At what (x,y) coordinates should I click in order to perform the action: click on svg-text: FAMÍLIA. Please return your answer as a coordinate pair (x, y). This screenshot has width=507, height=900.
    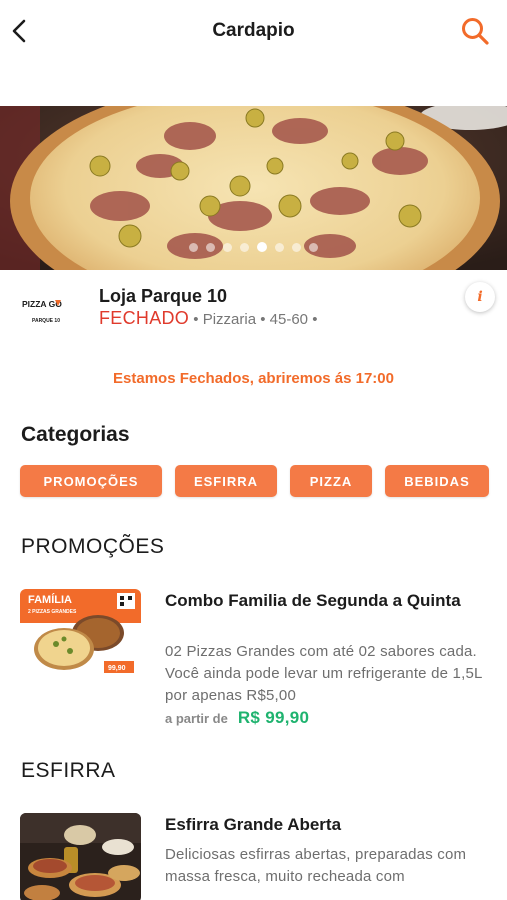
    Looking at the image, I should click on (50, 599).